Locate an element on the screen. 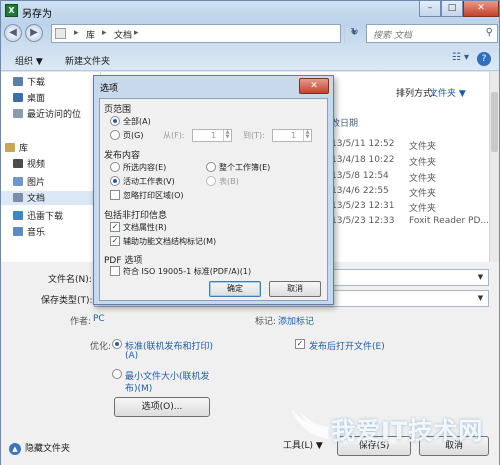  open-after-publish-checkbox: ✓ is located at coordinates (300, 344).